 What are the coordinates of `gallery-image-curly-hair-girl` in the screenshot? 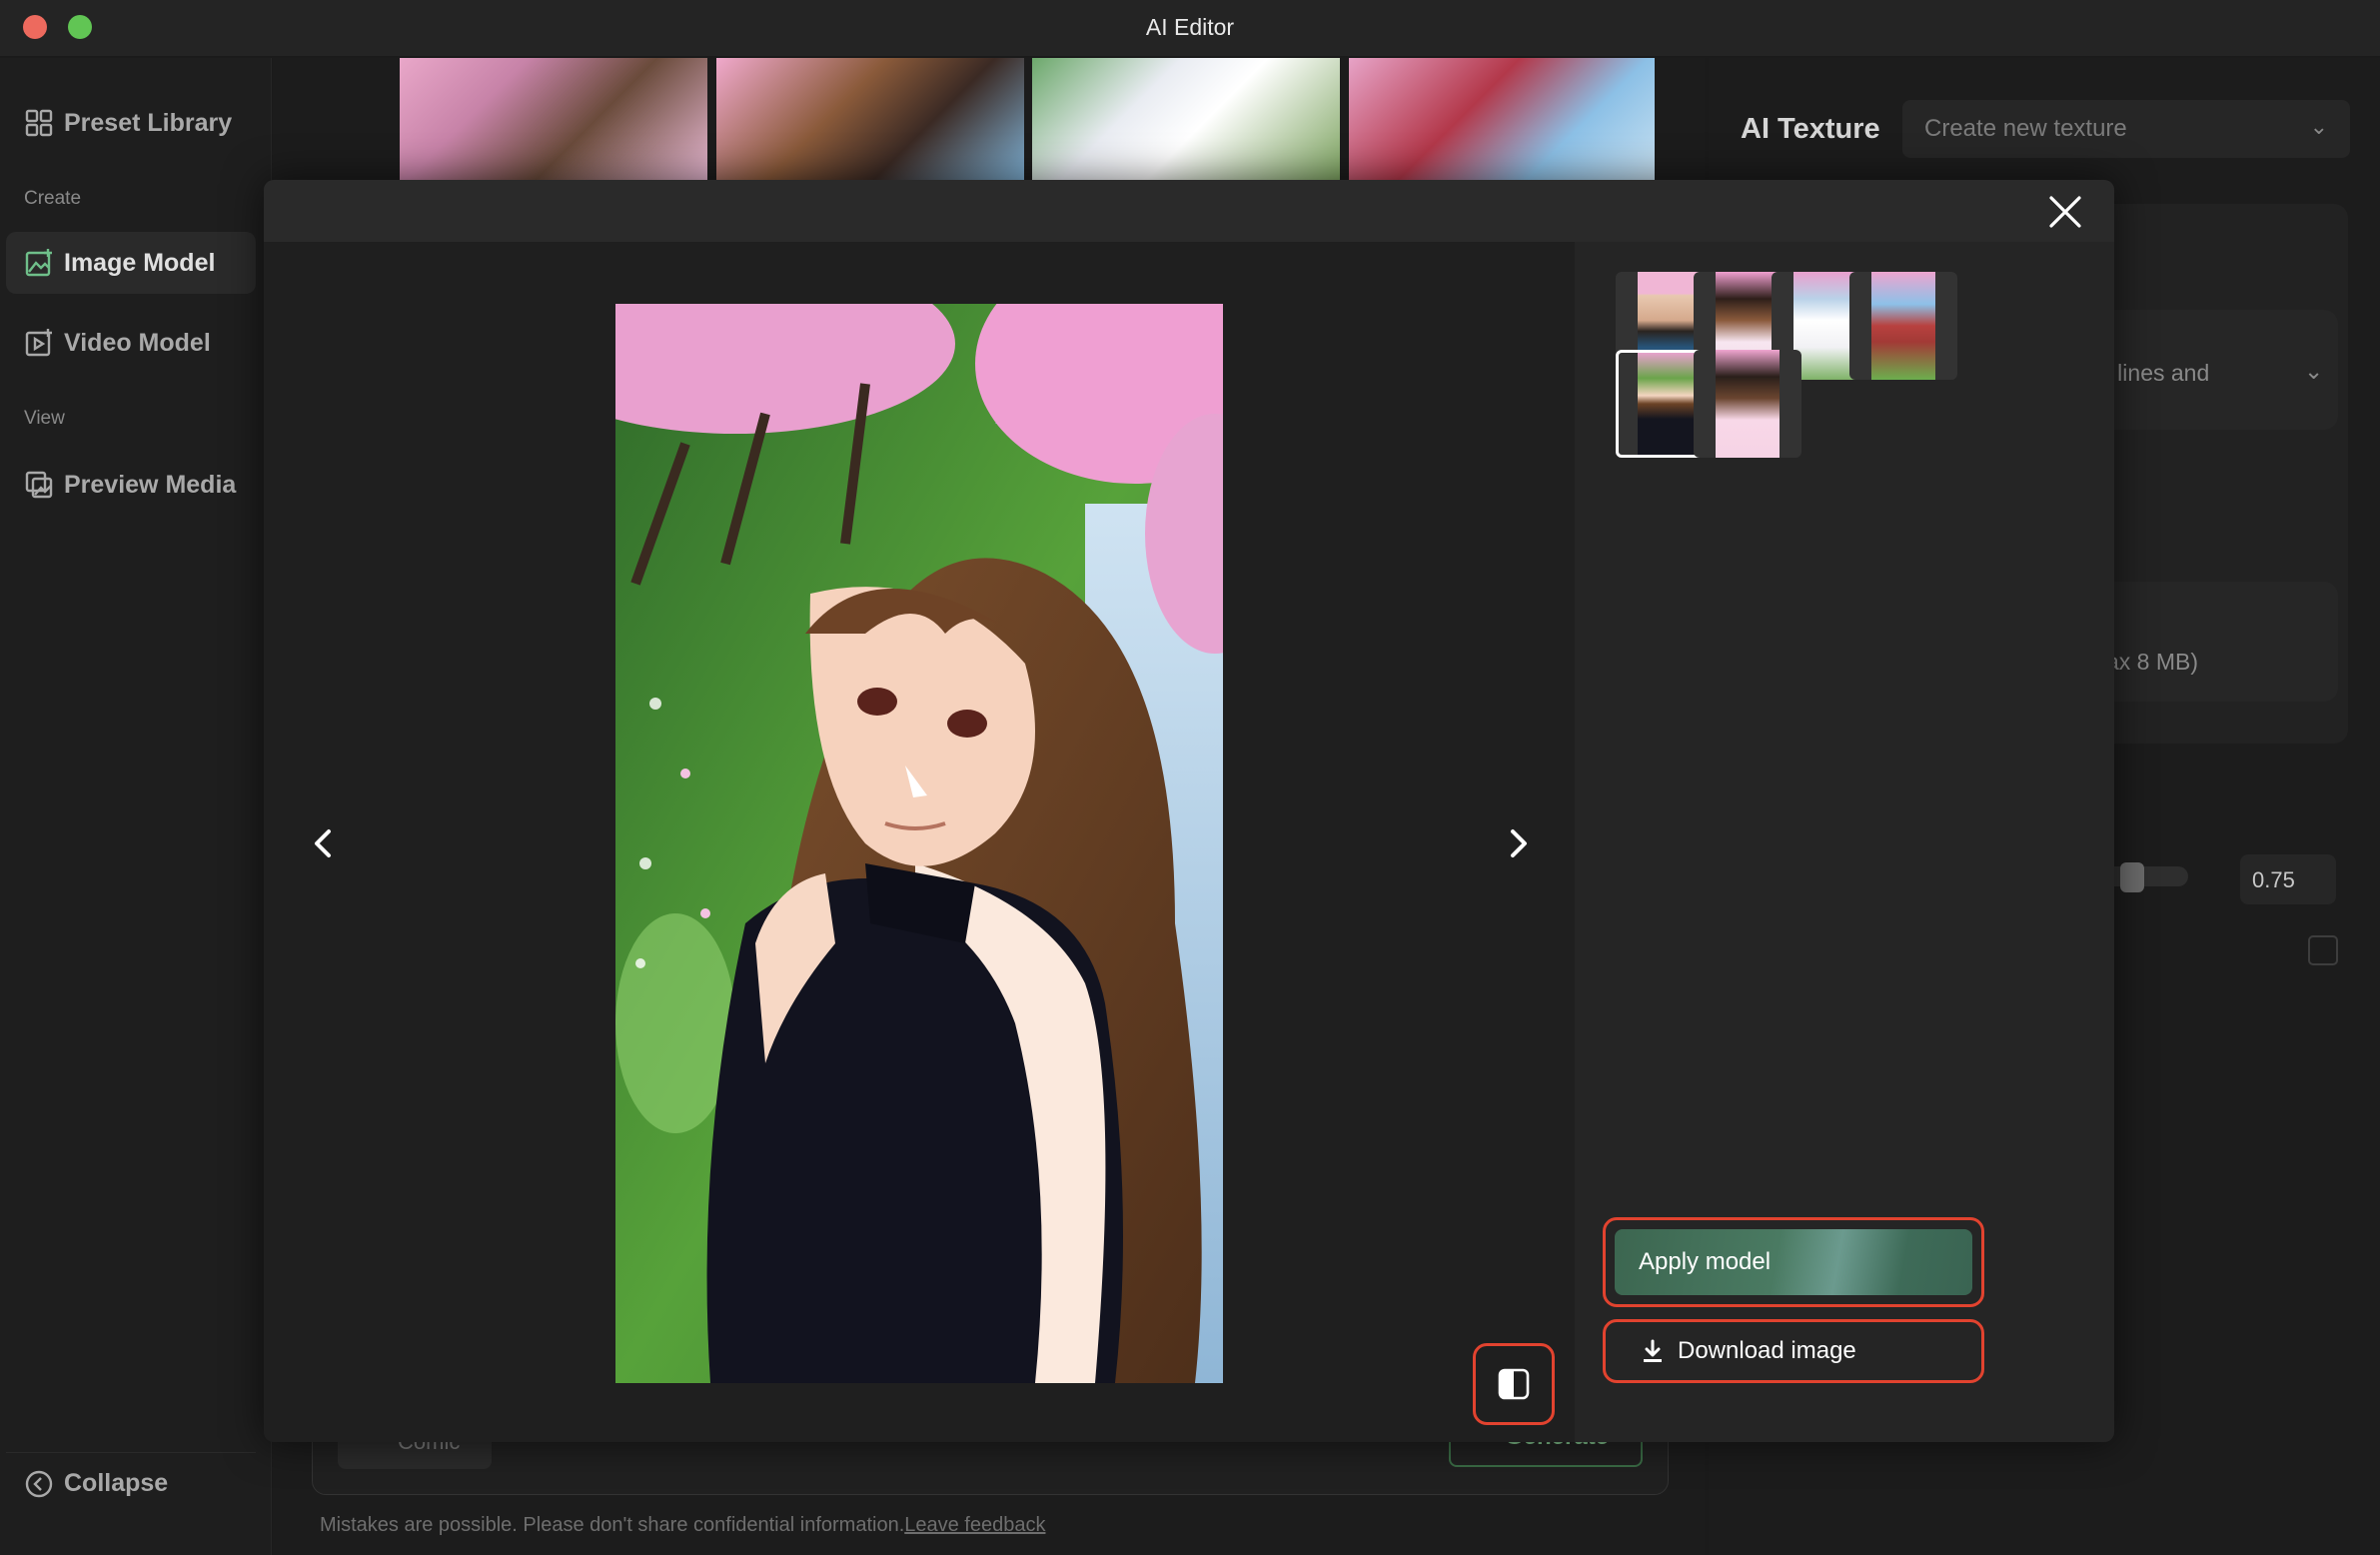 It's located at (870, 119).